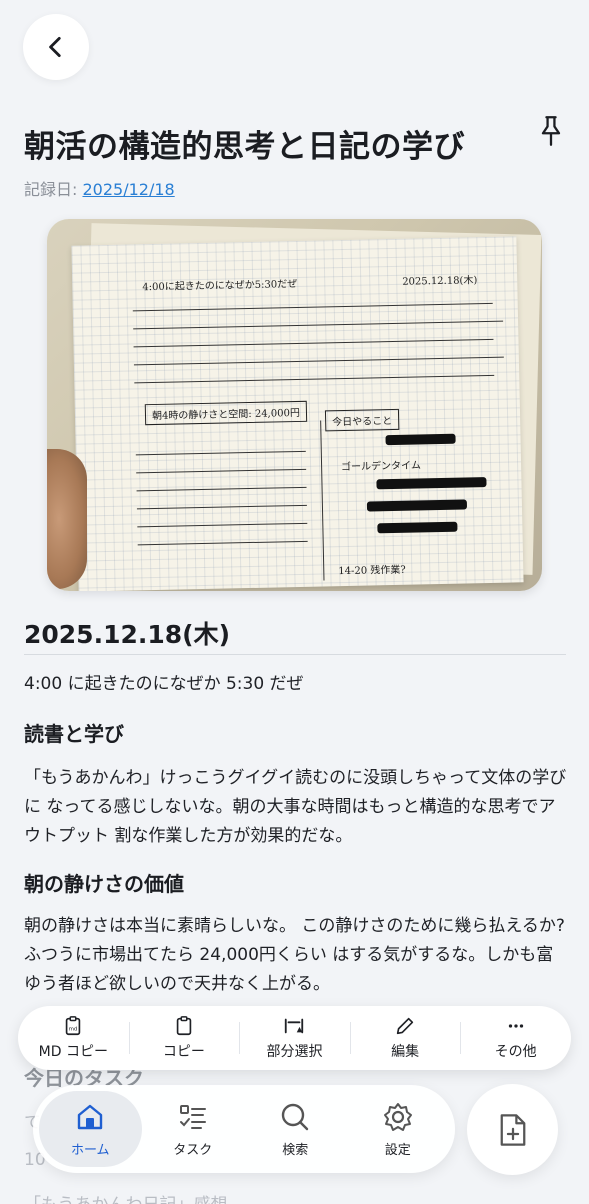 The image size is (589, 1204). Describe the element at coordinates (372, 571) in the screenshot. I see `scribble-ending: 14-20 残作業?` at that location.